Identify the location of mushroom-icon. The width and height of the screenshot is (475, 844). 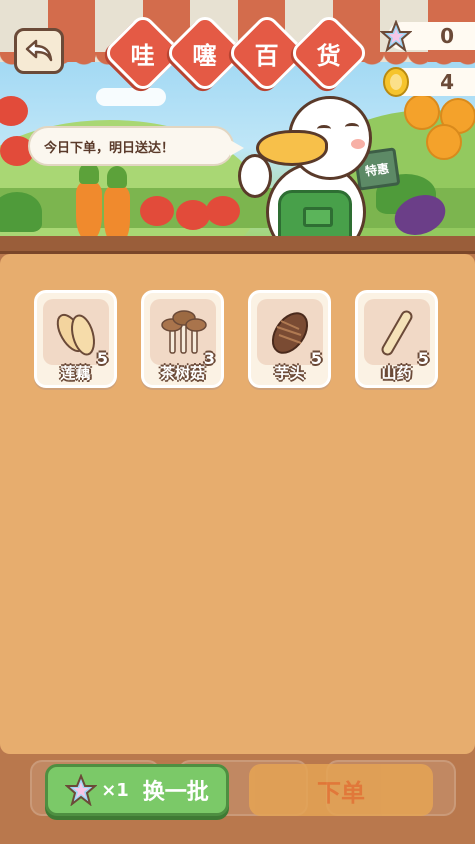
(184, 332).